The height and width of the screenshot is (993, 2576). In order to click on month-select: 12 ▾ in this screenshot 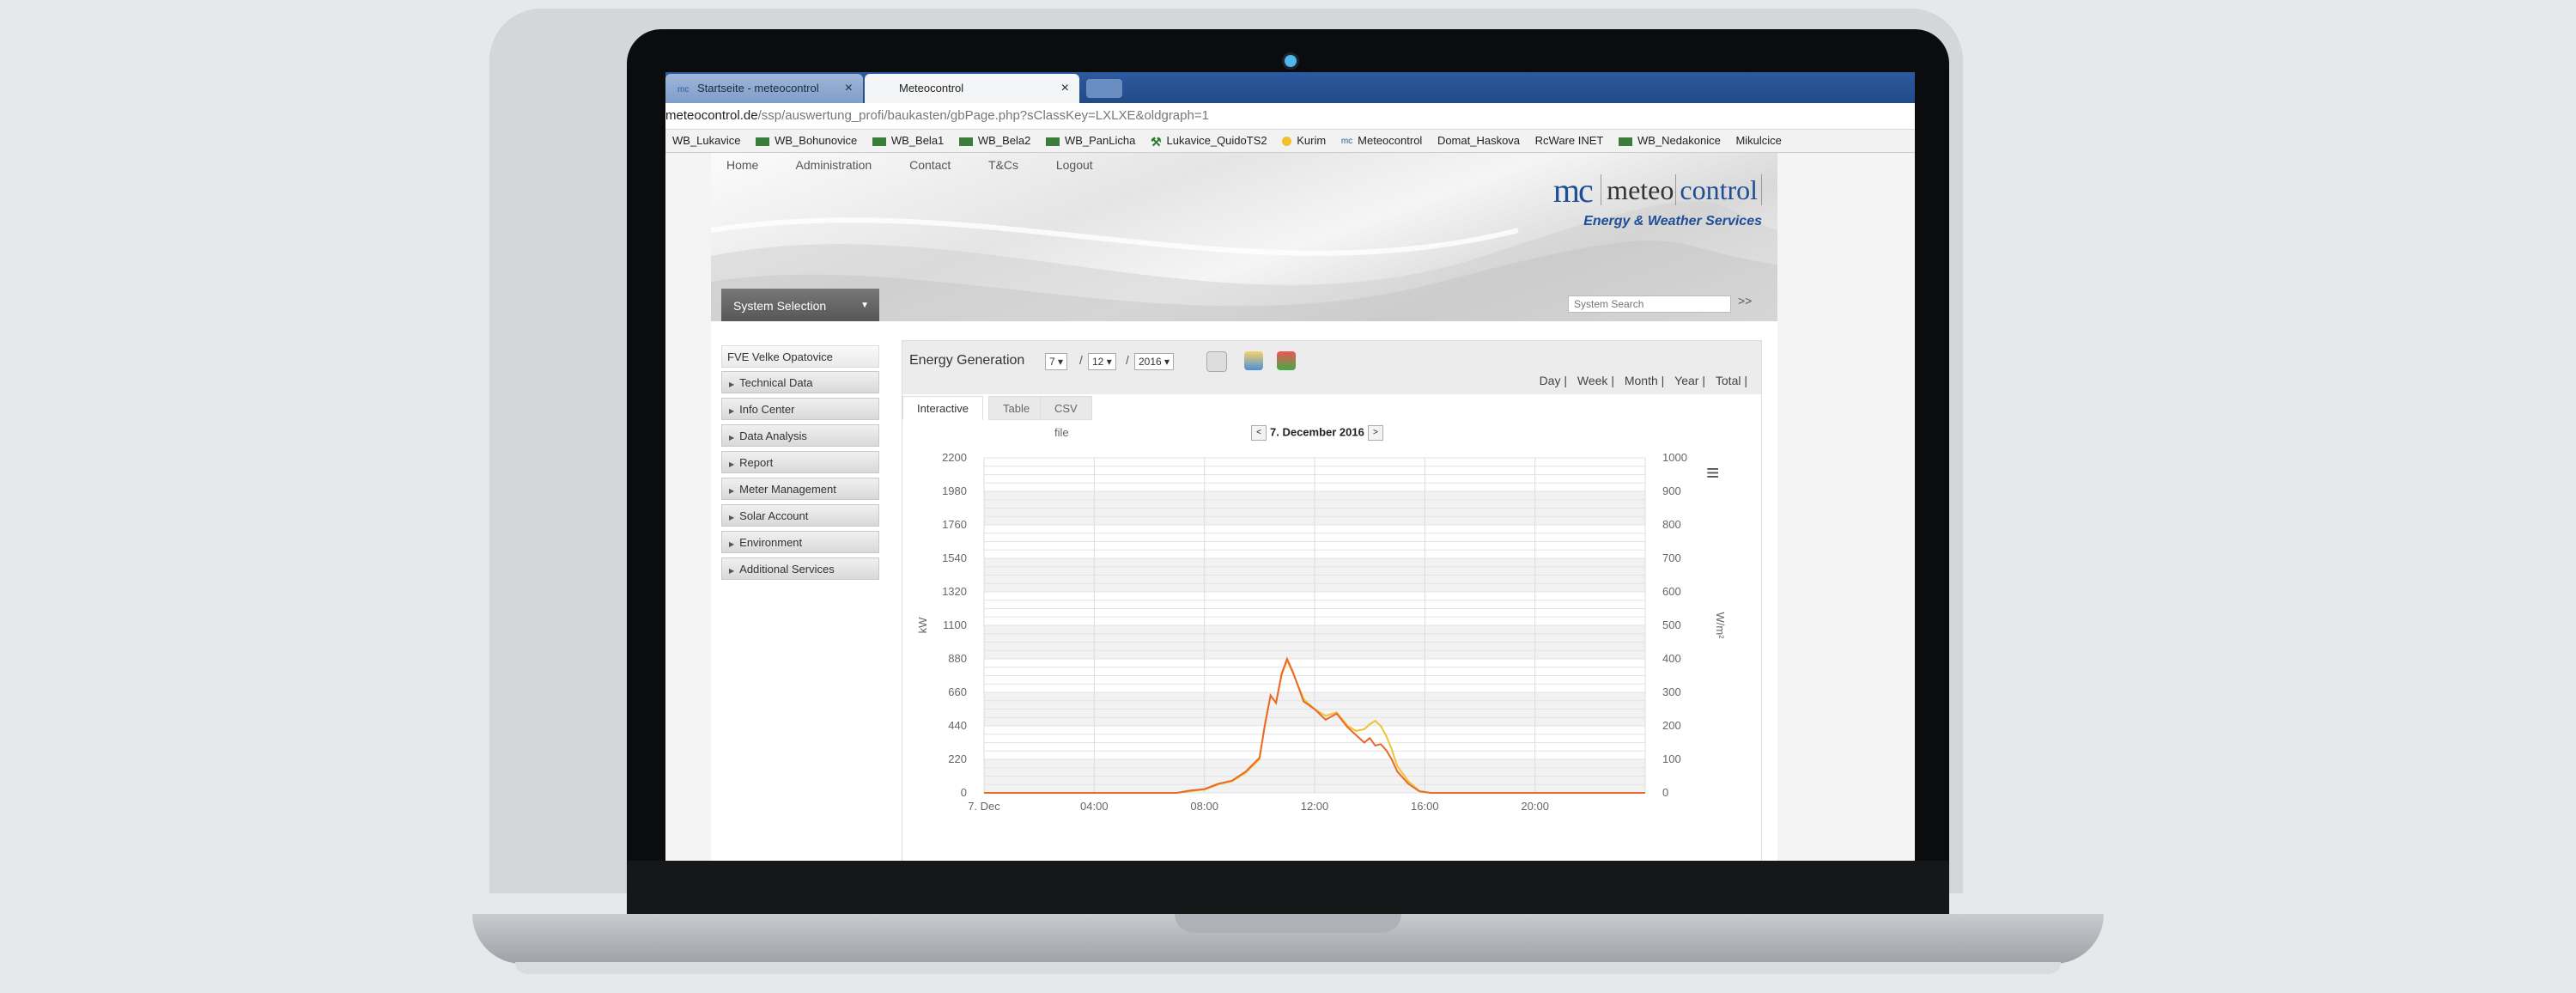, I will do `click(1102, 361)`.